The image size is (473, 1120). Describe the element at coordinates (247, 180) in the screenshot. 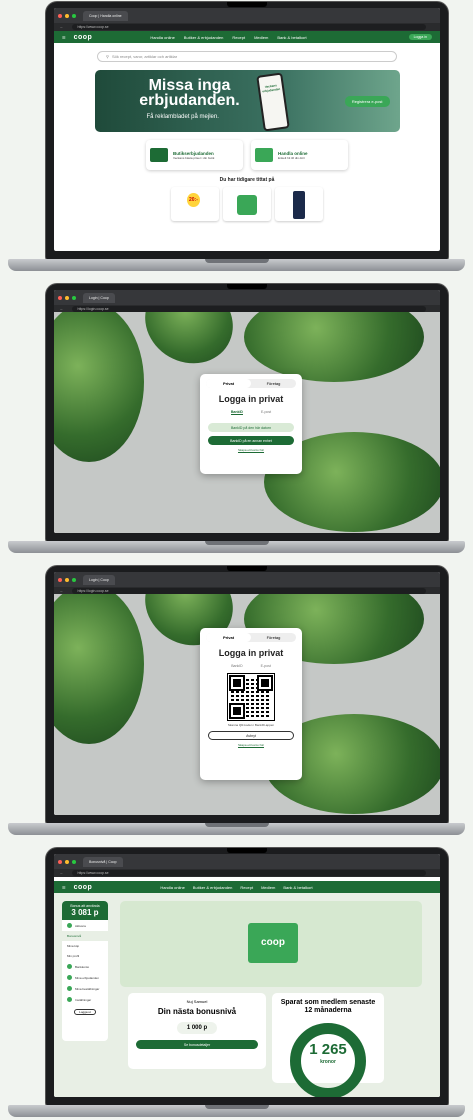

I see `section-title: Du har tidigare tittat på` at that location.